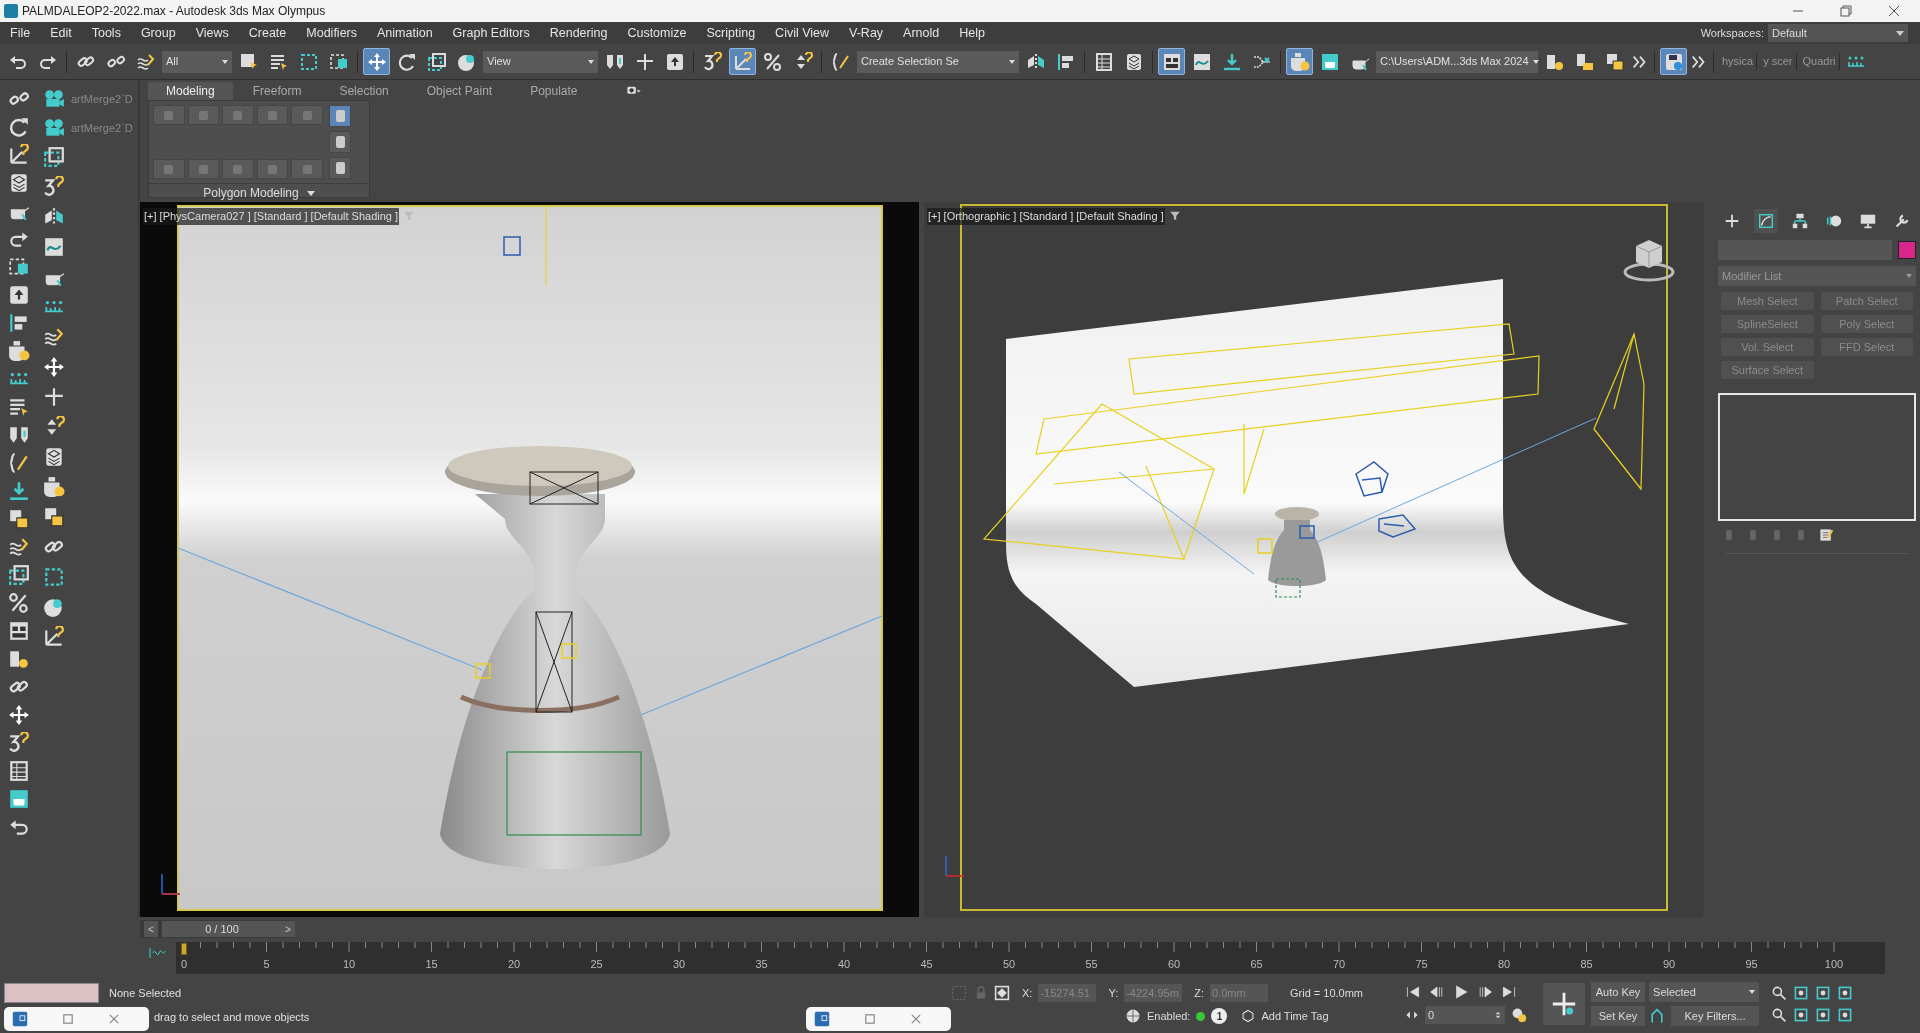  I want to click on menu-item: Animation, so click(405, 33).